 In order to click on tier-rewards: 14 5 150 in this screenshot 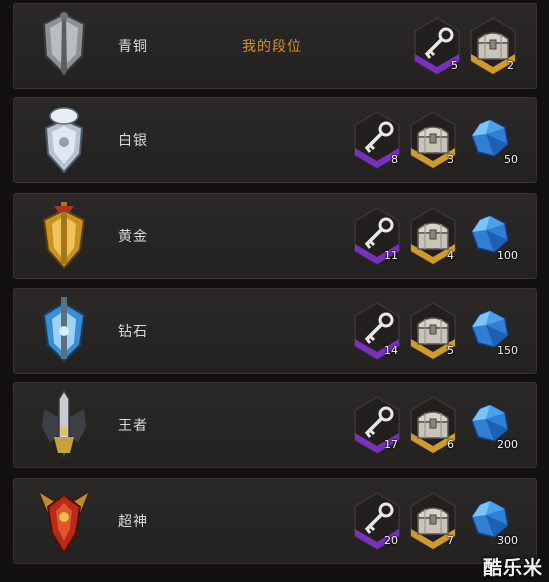, I will do `click(432, 332)`.